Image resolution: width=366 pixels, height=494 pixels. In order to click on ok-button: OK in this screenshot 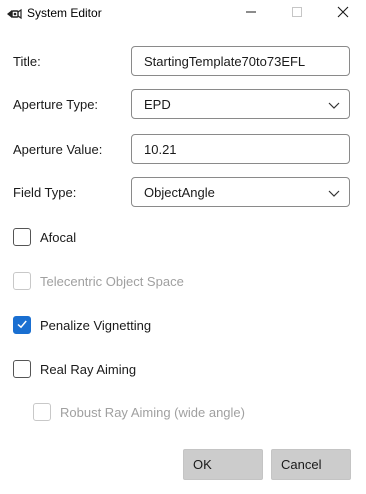, I will do `click(223, 464)`.